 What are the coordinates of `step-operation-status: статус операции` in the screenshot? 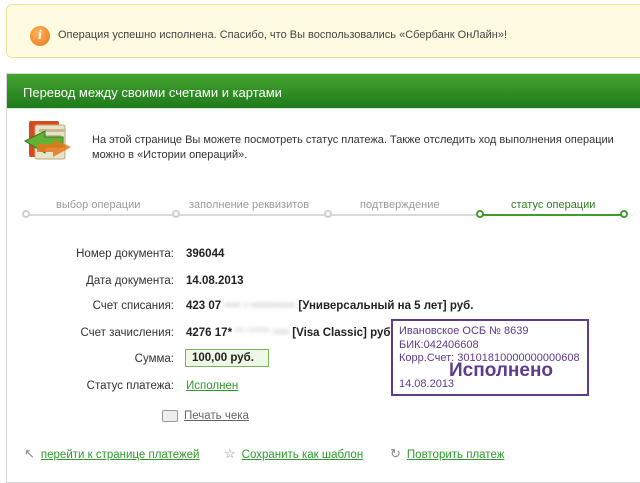 It's located at (553, 205).